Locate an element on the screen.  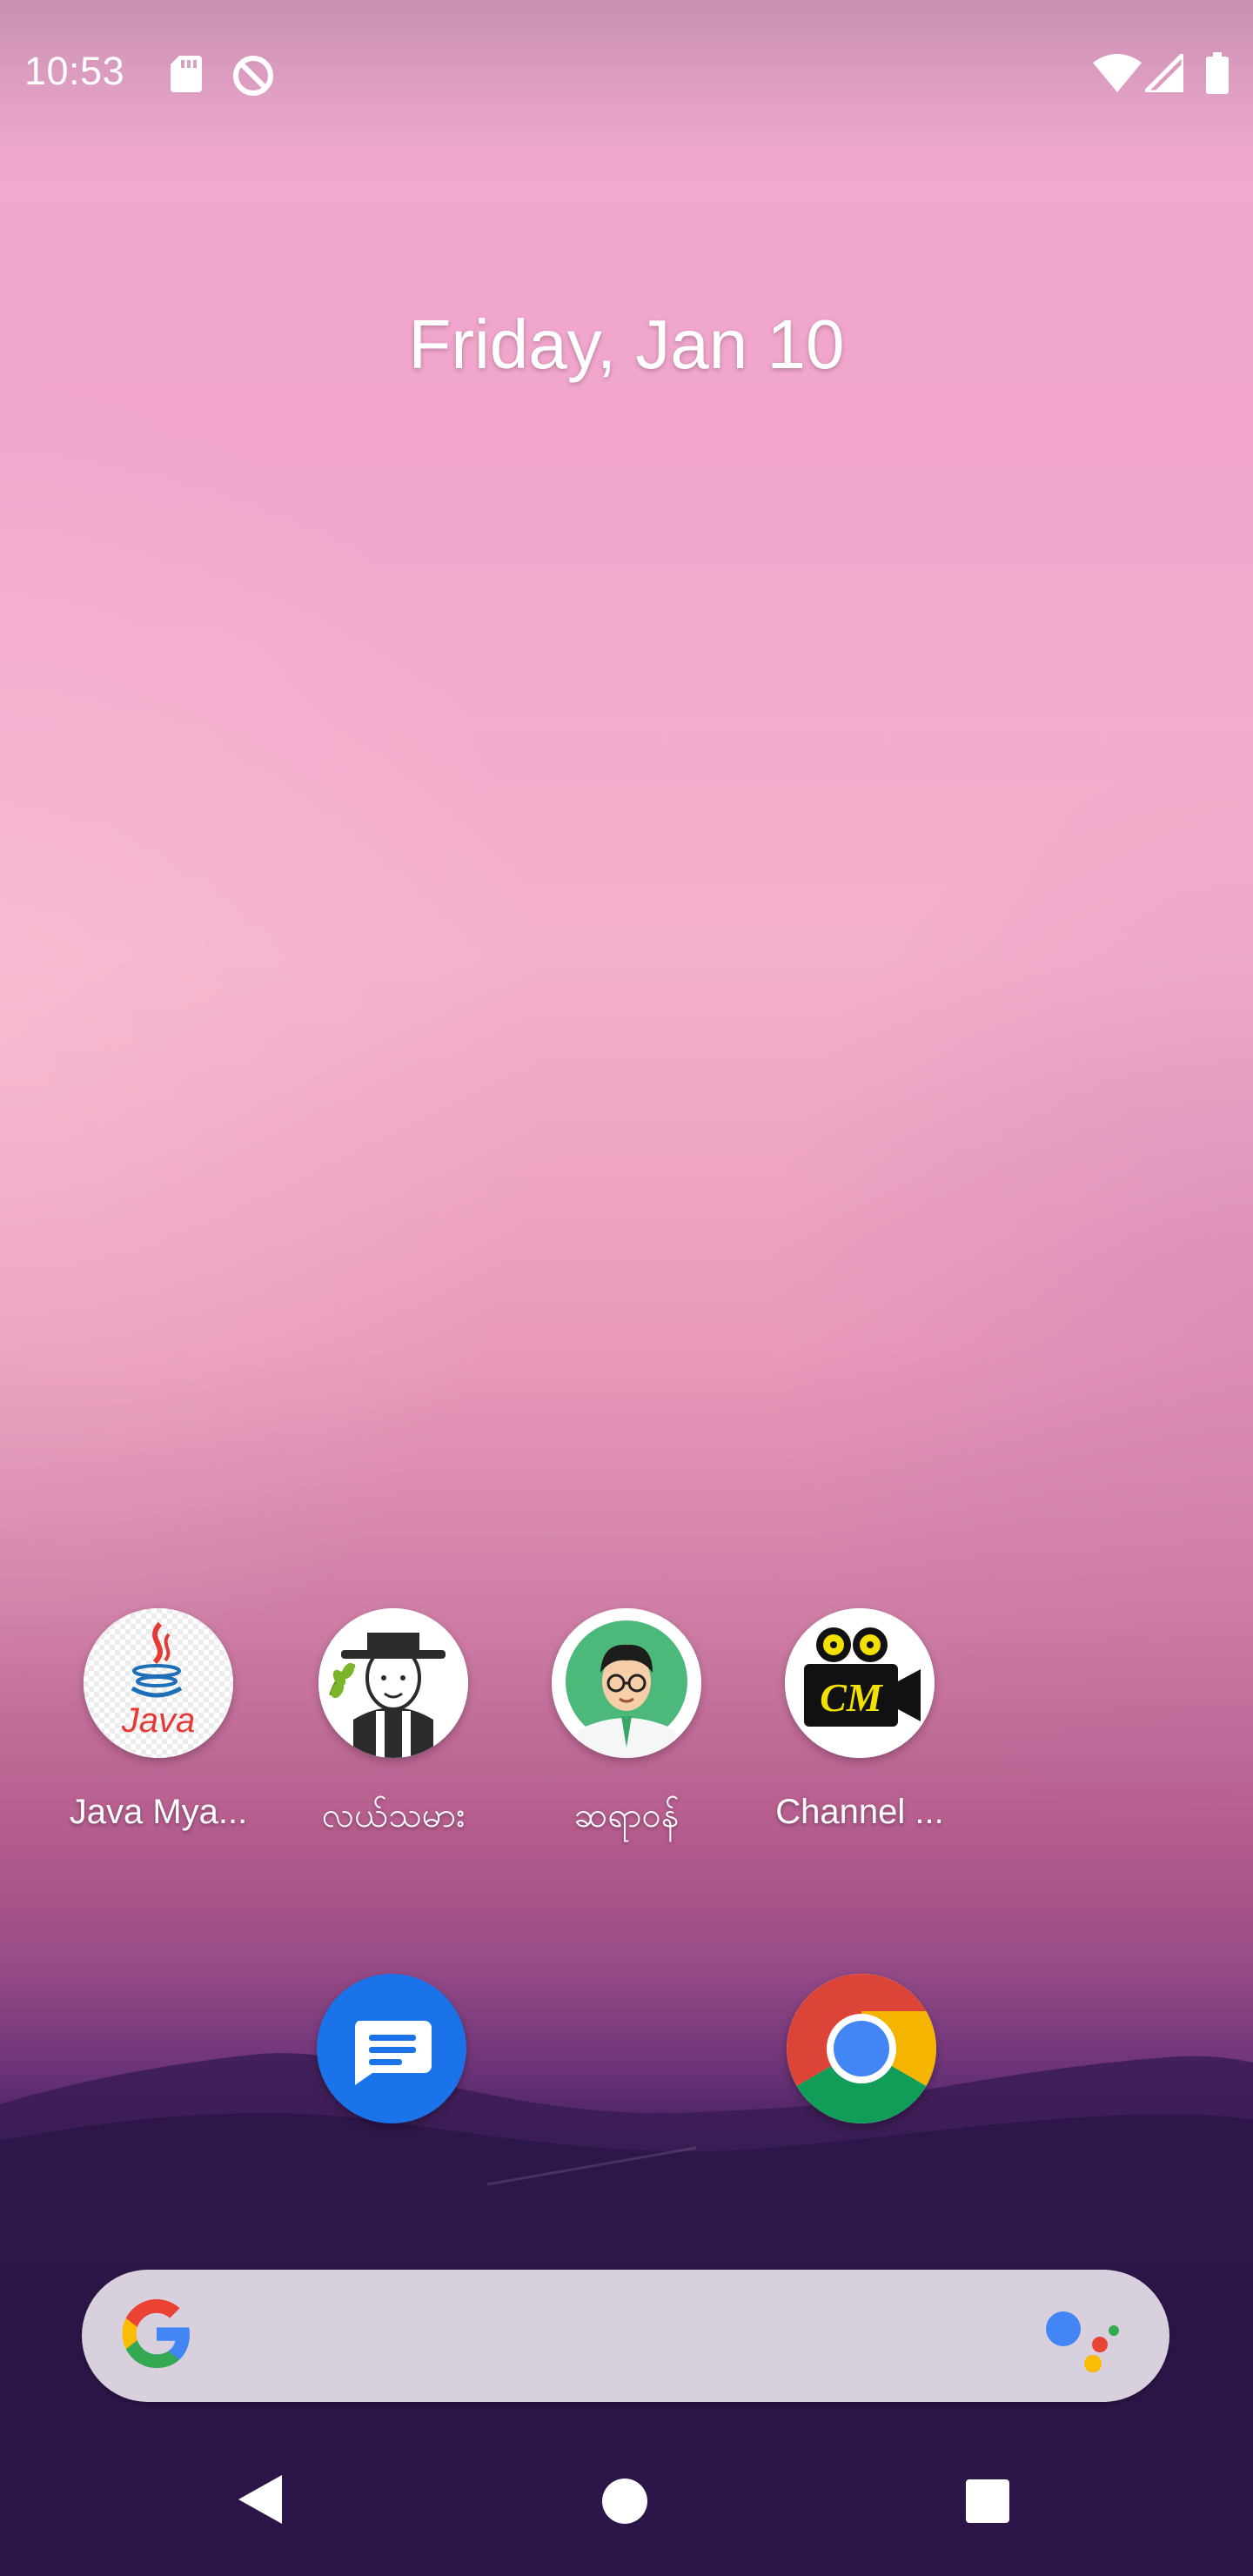
app-farmer: လယ်သမား is located at coordinates (393, 1726).